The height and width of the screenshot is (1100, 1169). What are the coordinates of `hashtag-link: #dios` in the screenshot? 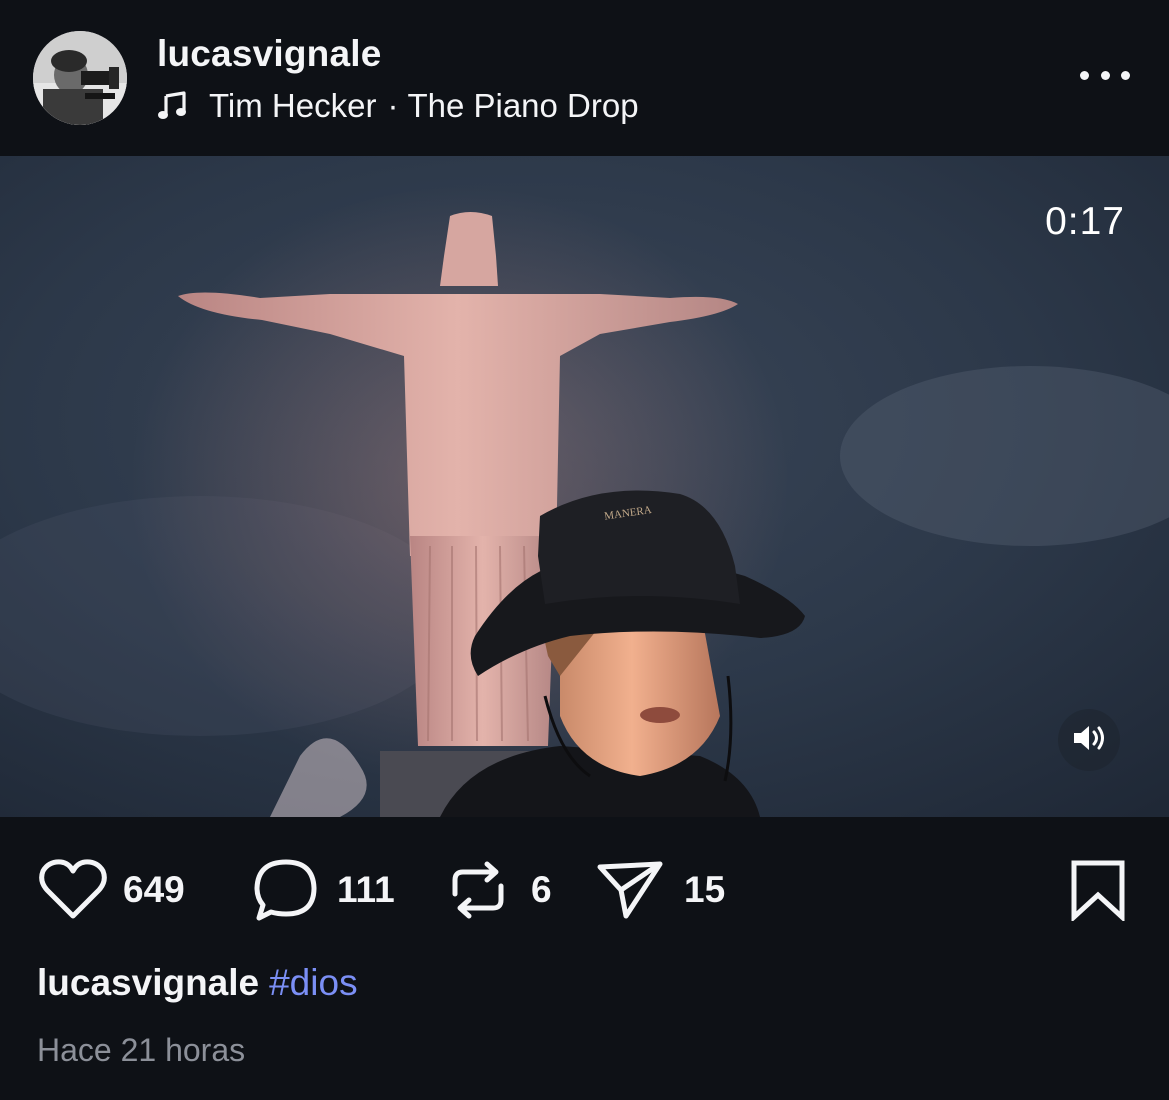 It's located at (313, 982).